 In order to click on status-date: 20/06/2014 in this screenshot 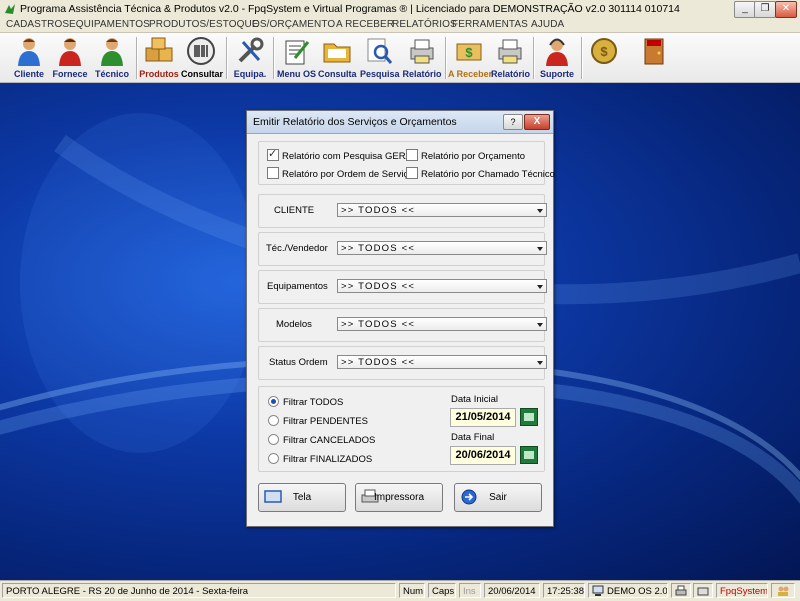, I will do `click(512, 590)`.